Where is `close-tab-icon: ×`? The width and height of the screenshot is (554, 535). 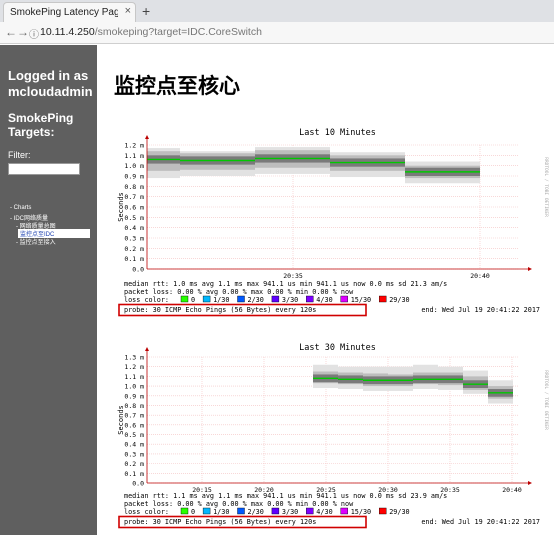 close-tab-icon: × is located at coordinates (128, 11).